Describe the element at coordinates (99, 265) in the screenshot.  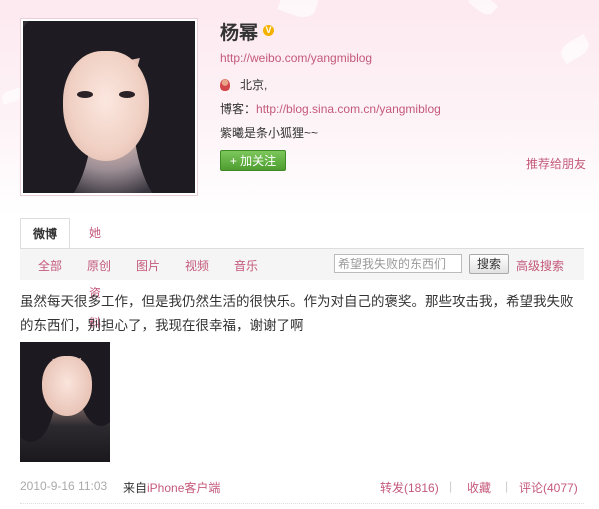
I see `filter-original: 原创` at that location.